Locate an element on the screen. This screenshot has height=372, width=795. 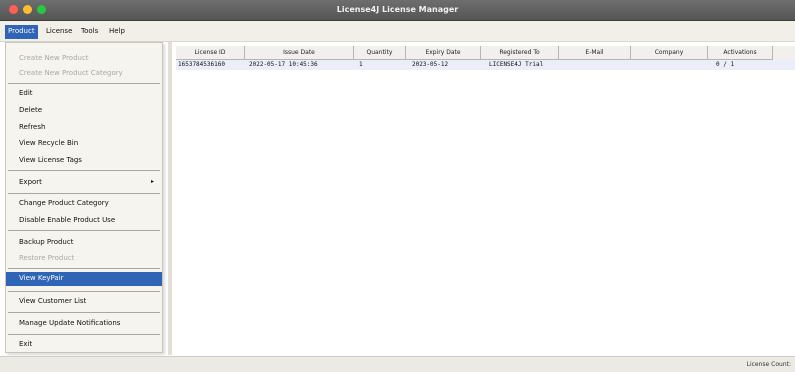
menu-item-create-new-product-category: Create New Product Category is located at coordinates (71, 73).